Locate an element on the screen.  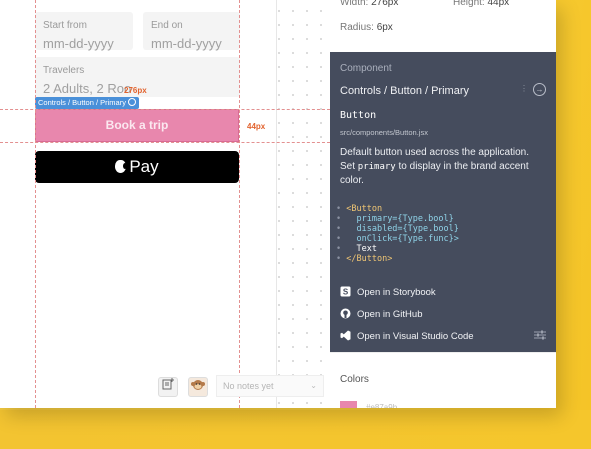
start-date-label: Start from is located at coordinates (65, 25).